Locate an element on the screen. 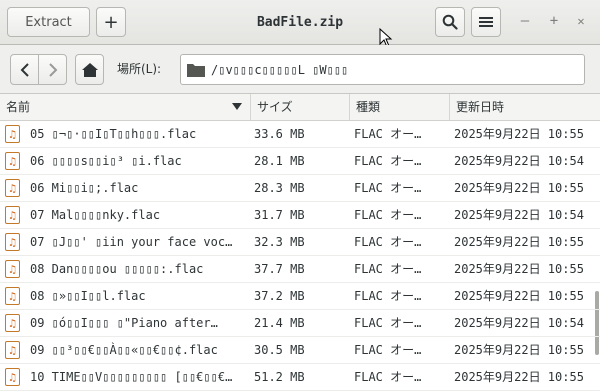 Image resolution: width=600 pixels, height=391 pixels. column-type-label: 種類 is located at coordinates (368, 107).